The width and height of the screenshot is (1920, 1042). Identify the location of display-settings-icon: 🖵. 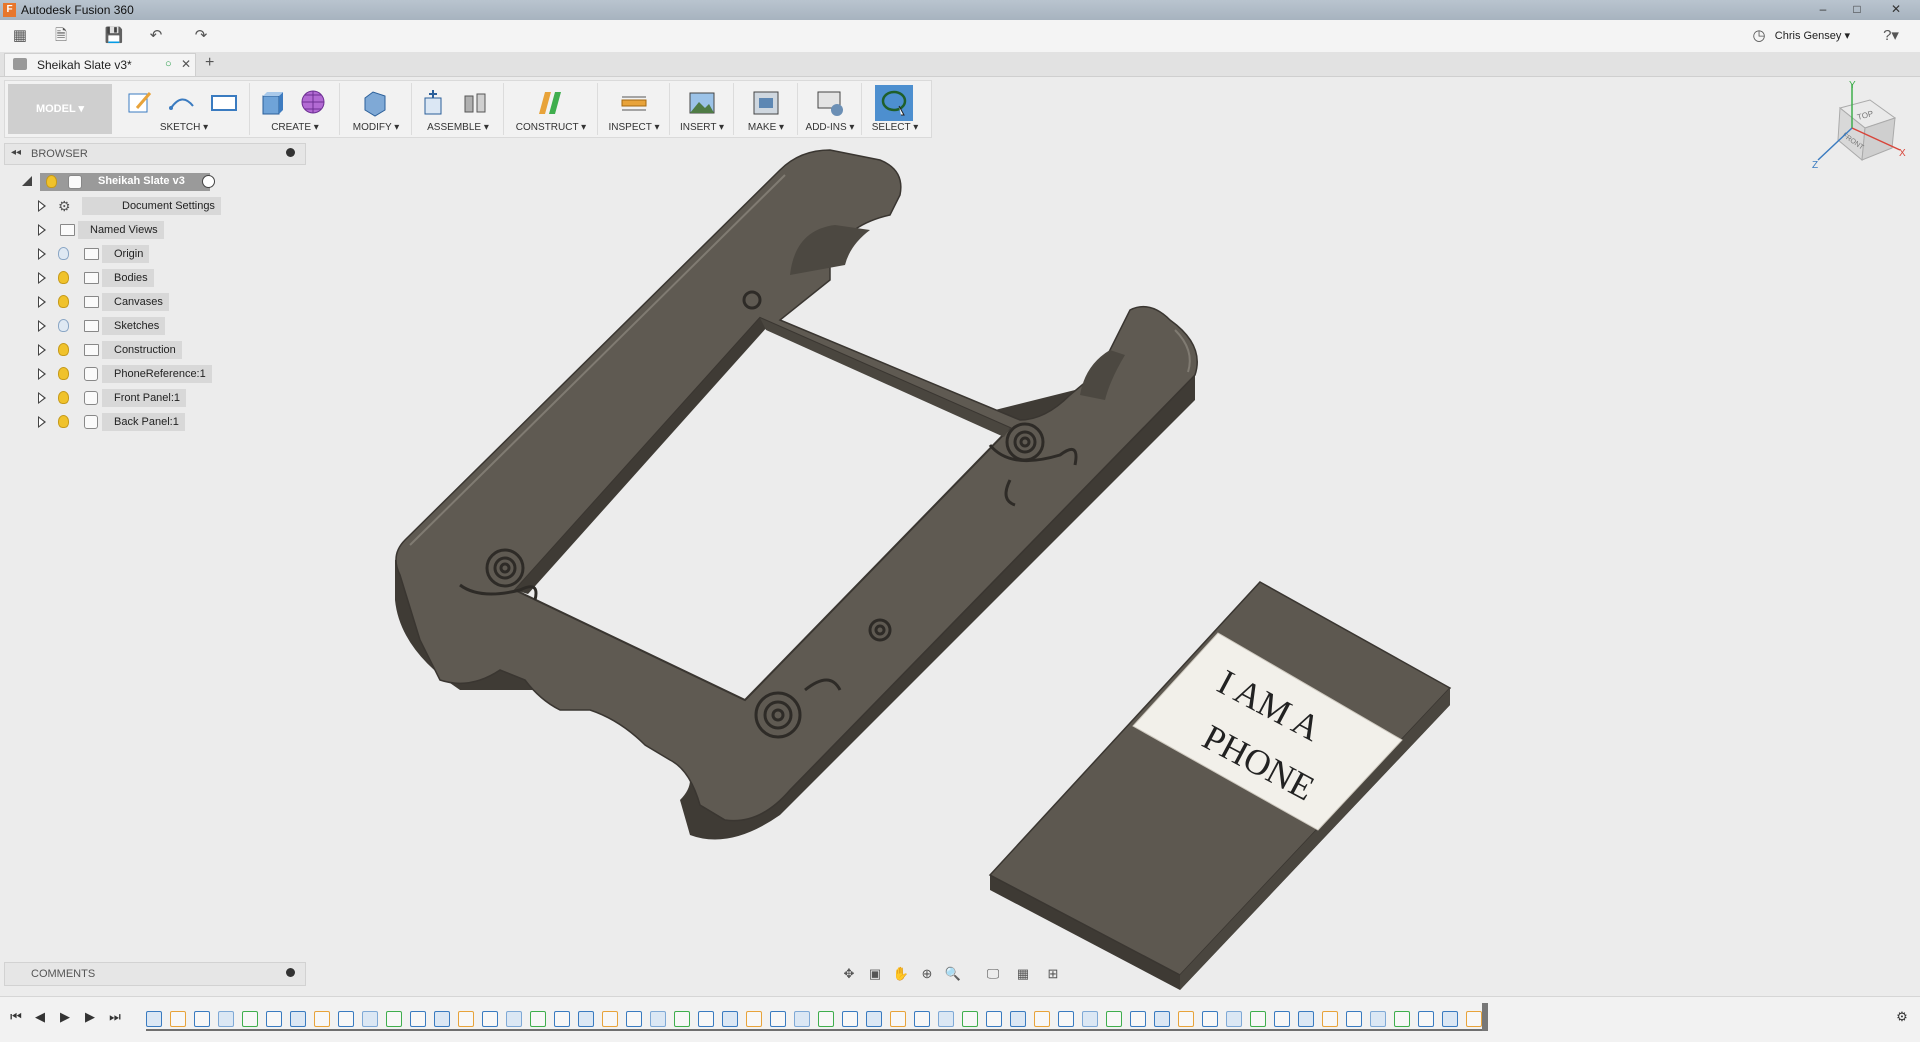
(993, 974).